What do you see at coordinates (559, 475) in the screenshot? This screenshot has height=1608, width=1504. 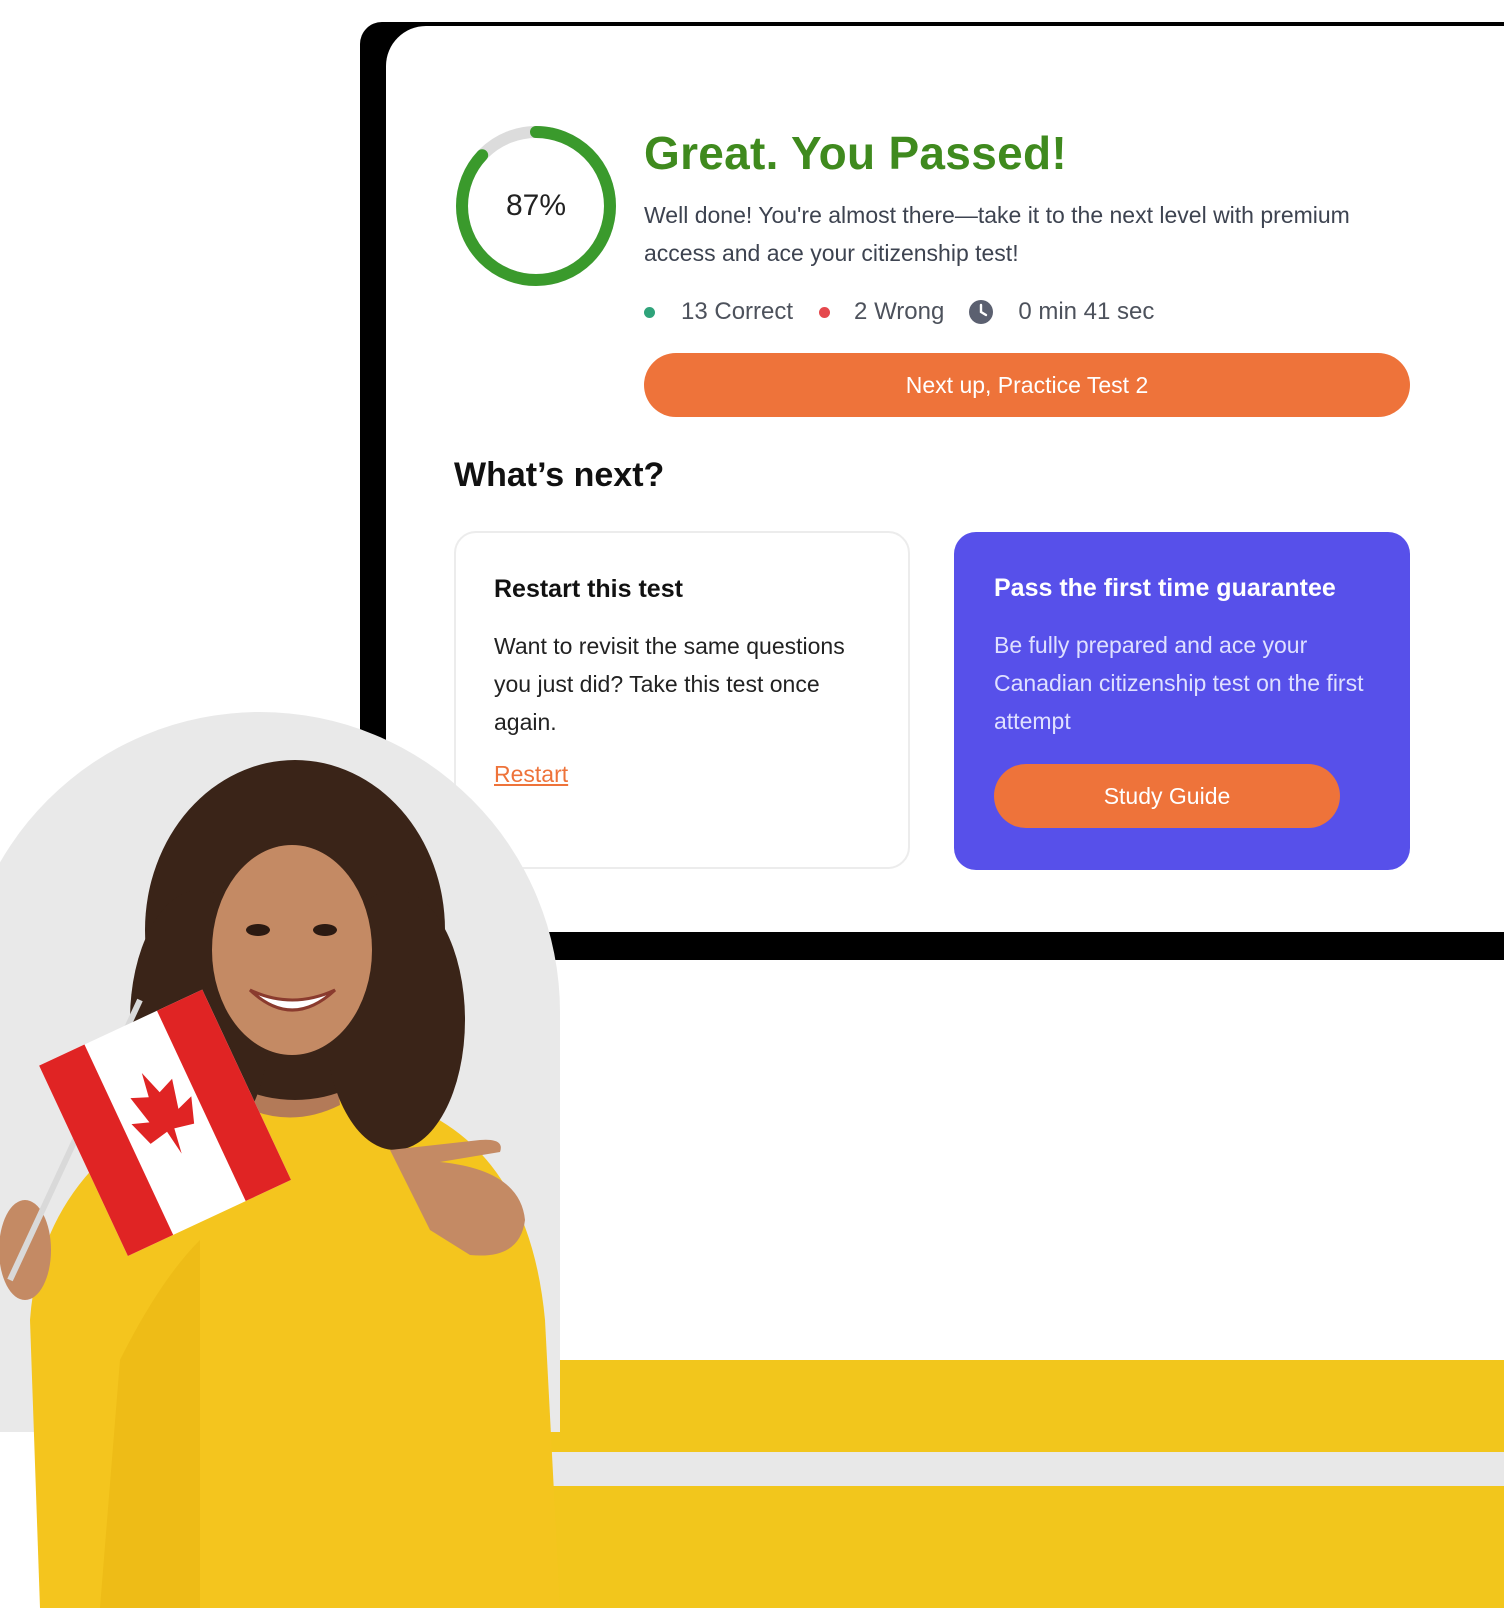 I see `whats-next-heading: What’s next?` at bounding box center [559, 475].